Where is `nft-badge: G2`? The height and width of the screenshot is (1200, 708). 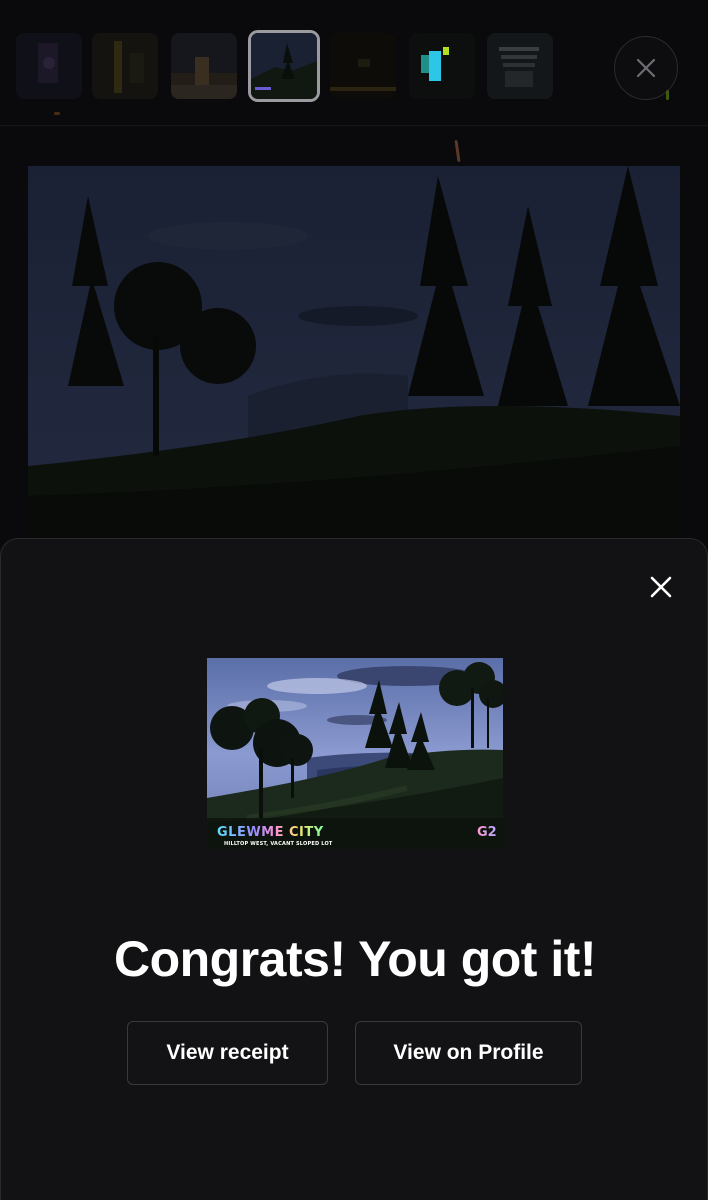 nft-badge: G2 is located at coordinates (487, 832).